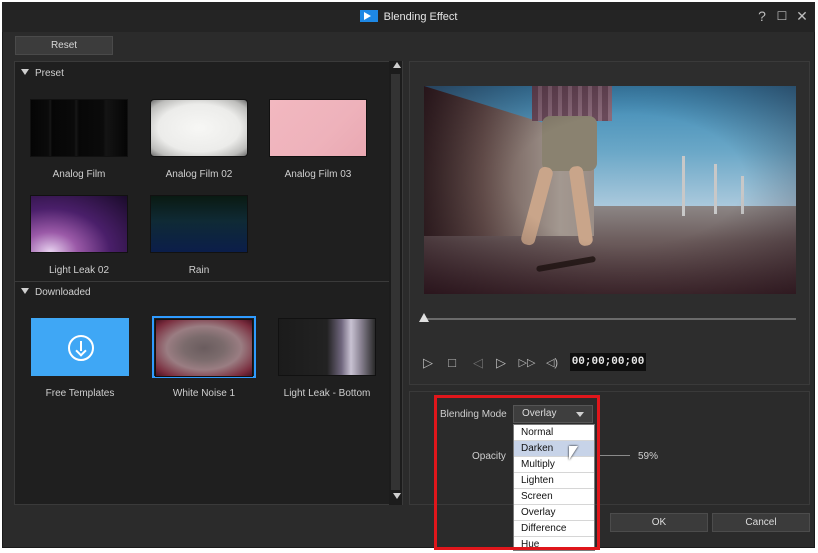 The image size is (818, 553). What do you see at coordinates (614, 455) in the screenshot?
I see `opacity-slider` at bounding box center [614, 455].